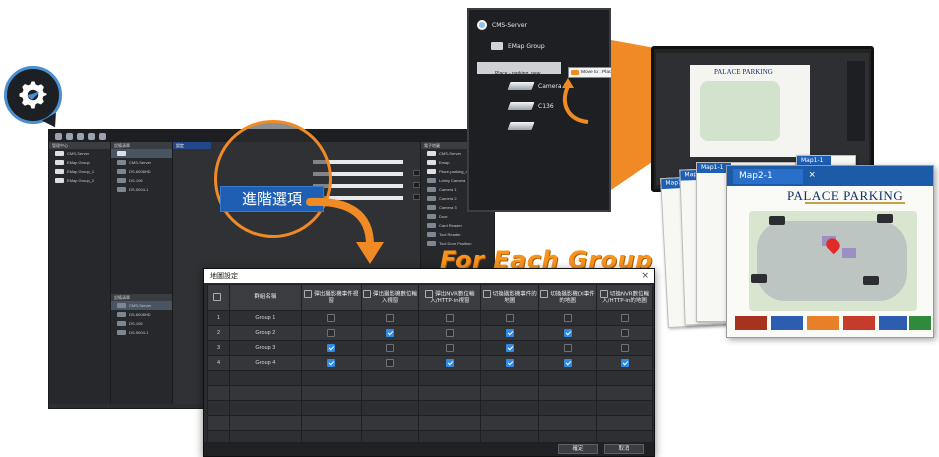  I want to click on column-header: 彈出NVR數位輸入/HTTP-in視窗, so click(450, 297).